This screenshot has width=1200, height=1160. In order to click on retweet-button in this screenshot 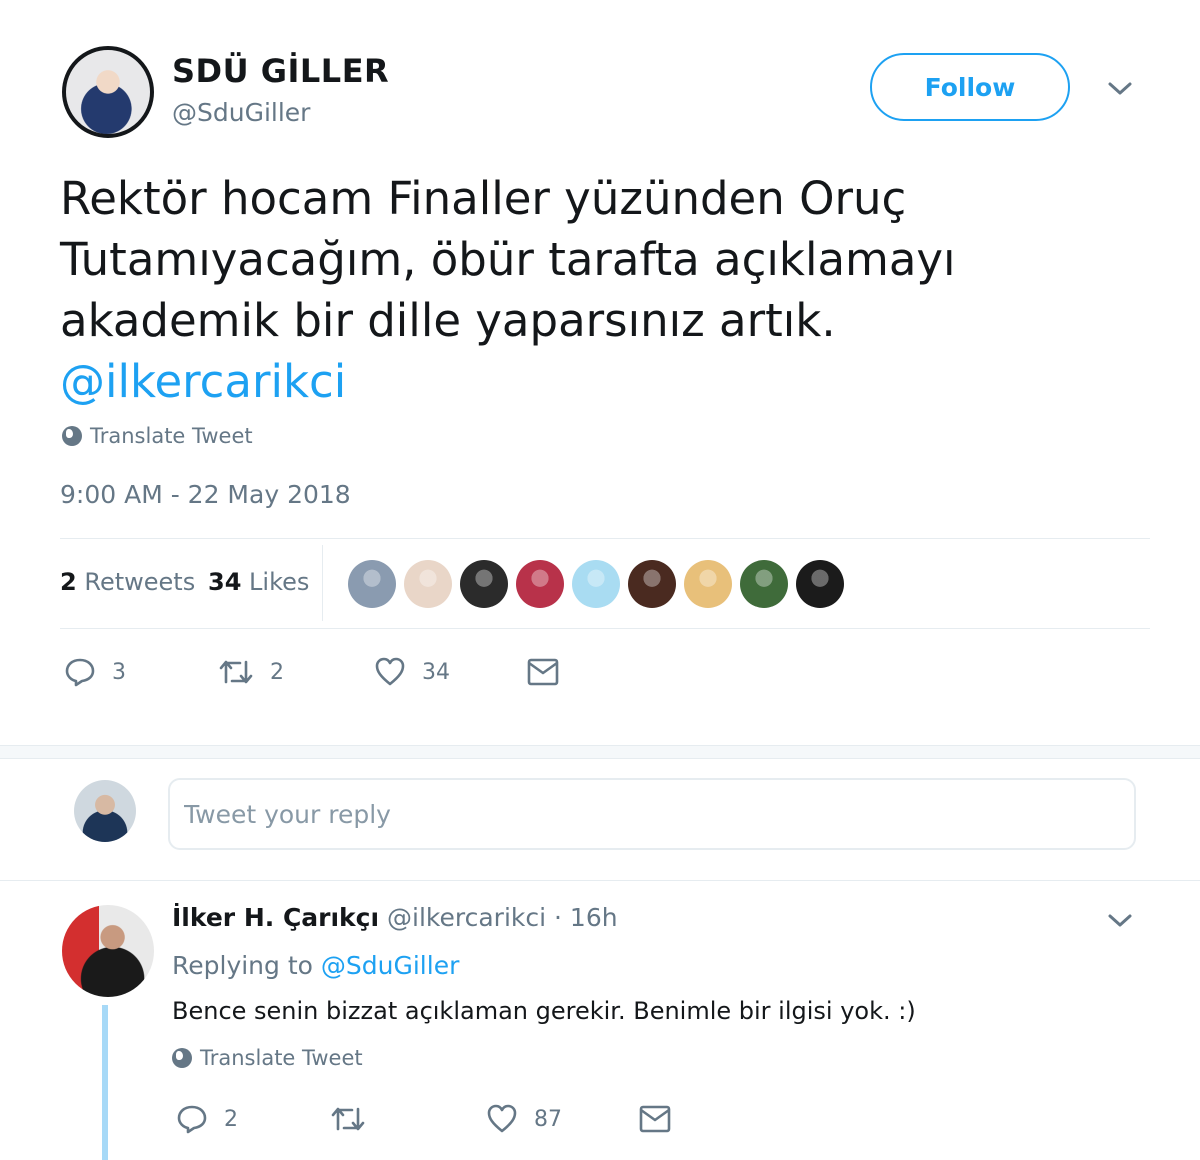, I will do `click(356, 1119)`.